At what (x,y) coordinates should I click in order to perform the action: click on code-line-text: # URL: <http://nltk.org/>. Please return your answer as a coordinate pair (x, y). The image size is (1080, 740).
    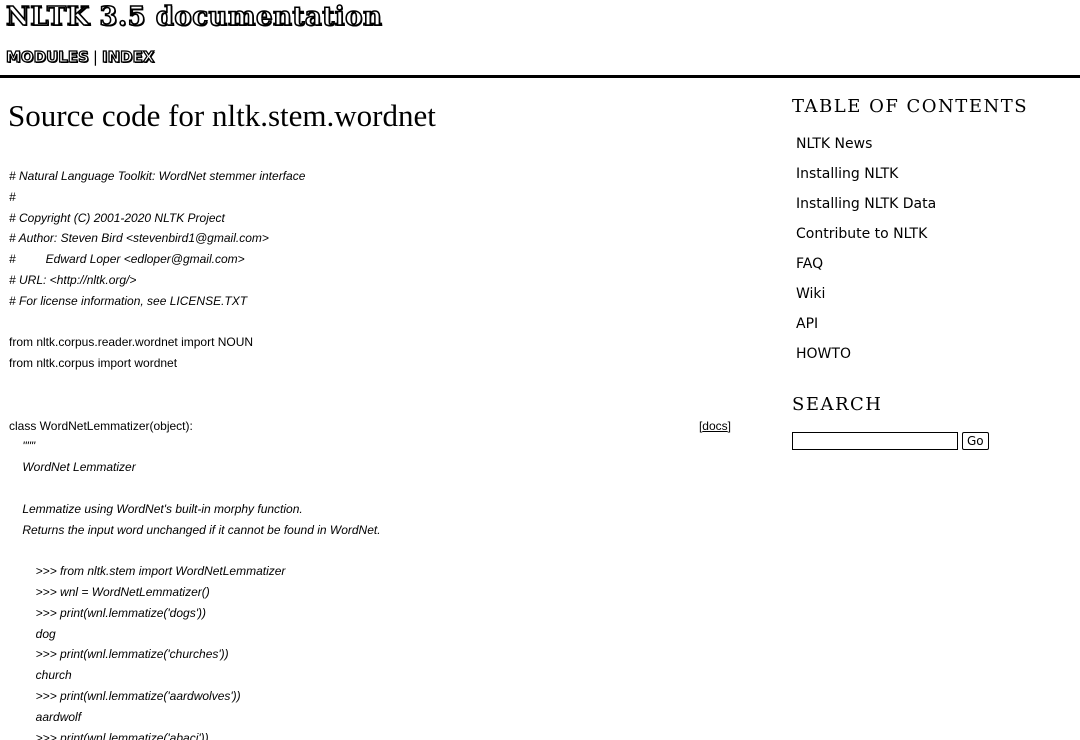
    Looking at the image, I should click on (73, 279).